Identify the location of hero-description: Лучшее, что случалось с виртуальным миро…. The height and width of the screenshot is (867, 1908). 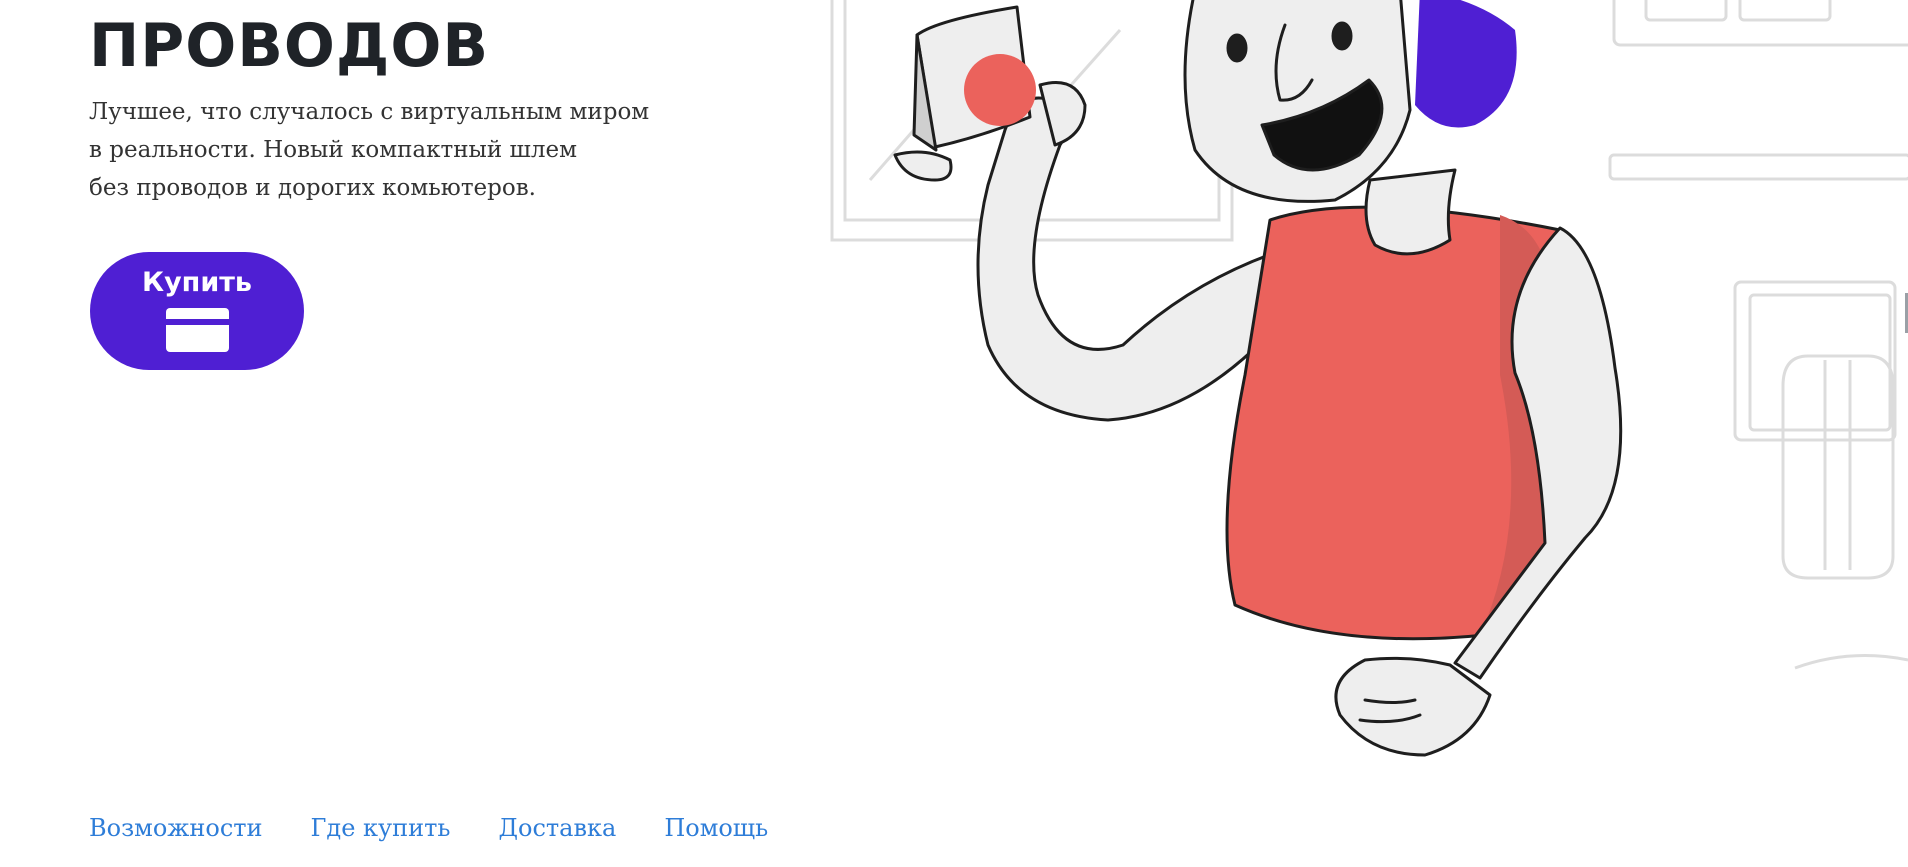
(379, 150).